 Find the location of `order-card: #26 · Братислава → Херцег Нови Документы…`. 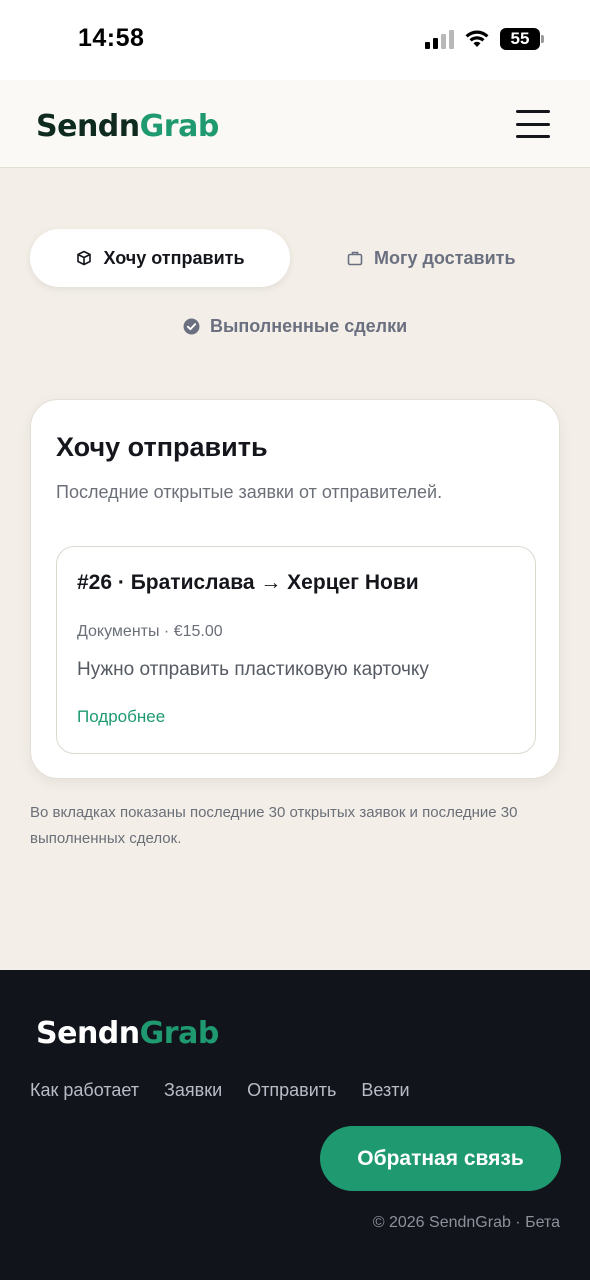

order-card: #26 · Братислава → Херцег Нови Документы… is located at coordinates (296, 650).